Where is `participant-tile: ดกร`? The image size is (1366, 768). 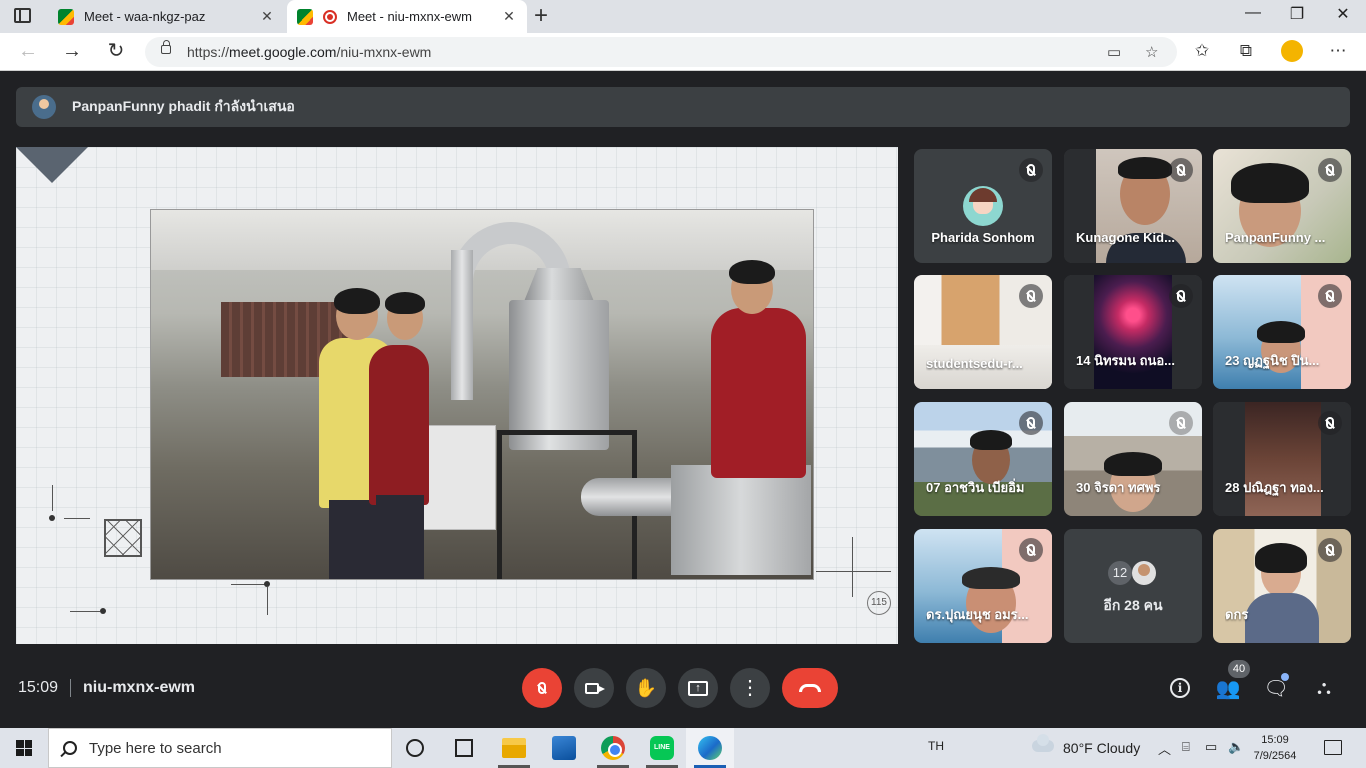 participant-tile: ดกร is located at coordinates (1282, 586).